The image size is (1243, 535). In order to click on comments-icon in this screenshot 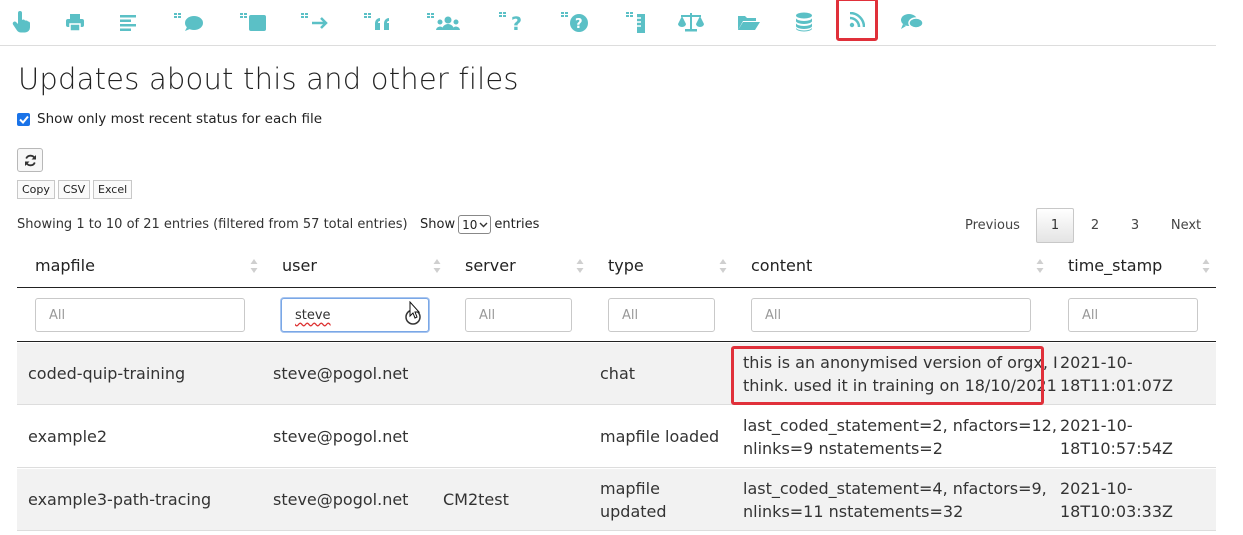, I will do `click(912, 22)`.